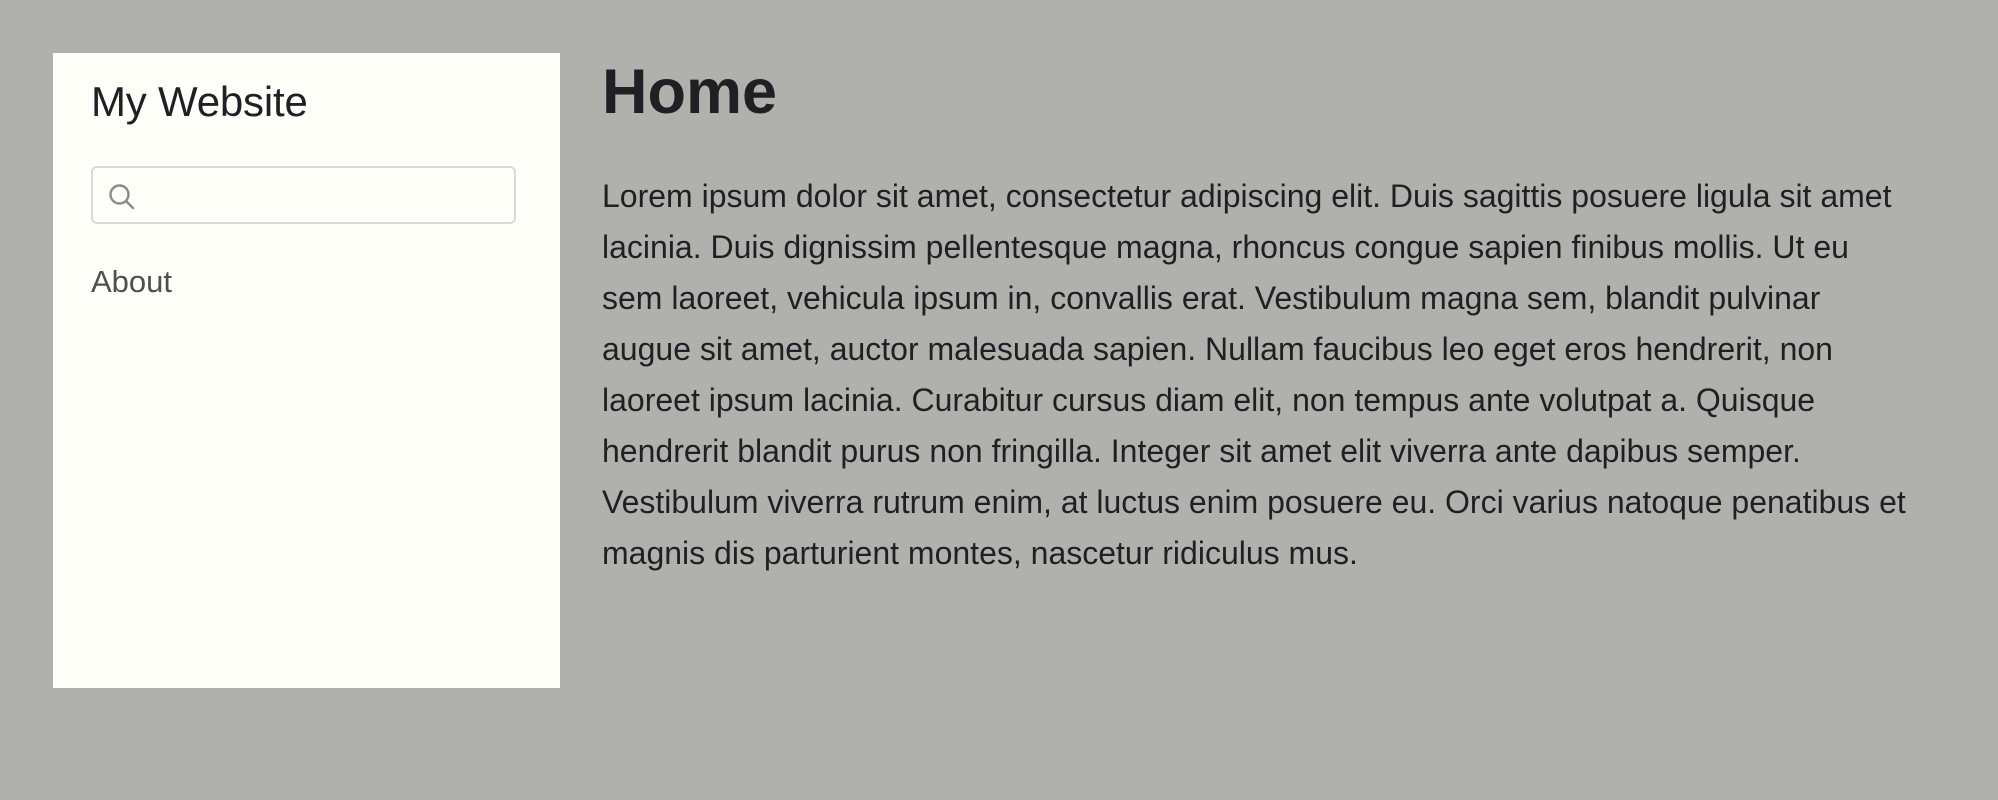 The image size is (1998, 800). I want to click on sidebar-item-about: About, so click(306, 282).